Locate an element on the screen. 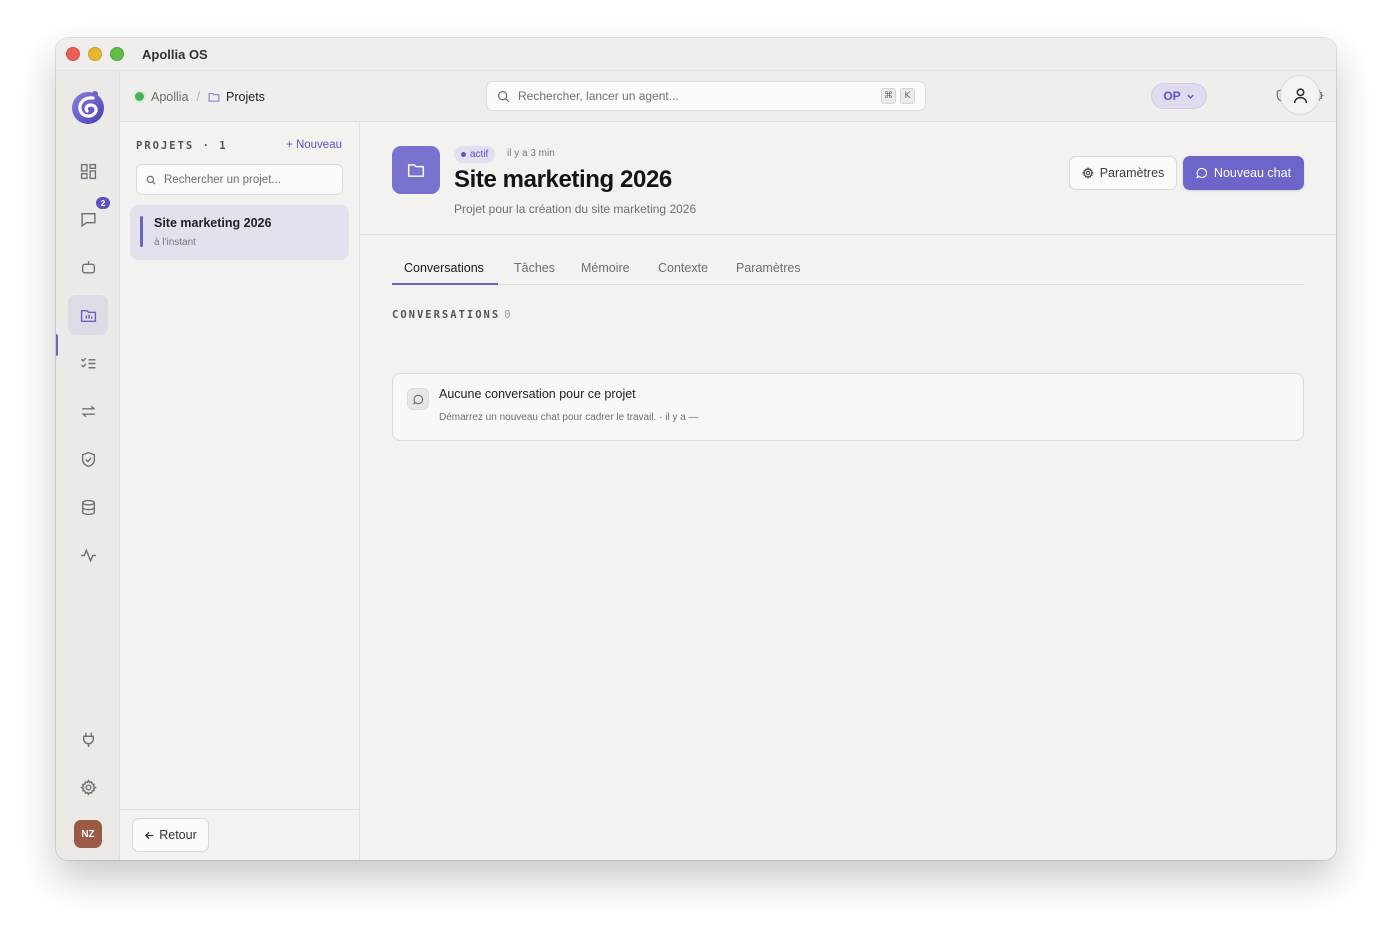 The width and height of the screenshot is (1392, 934). plug-icon is located at coordinates (88, 739).